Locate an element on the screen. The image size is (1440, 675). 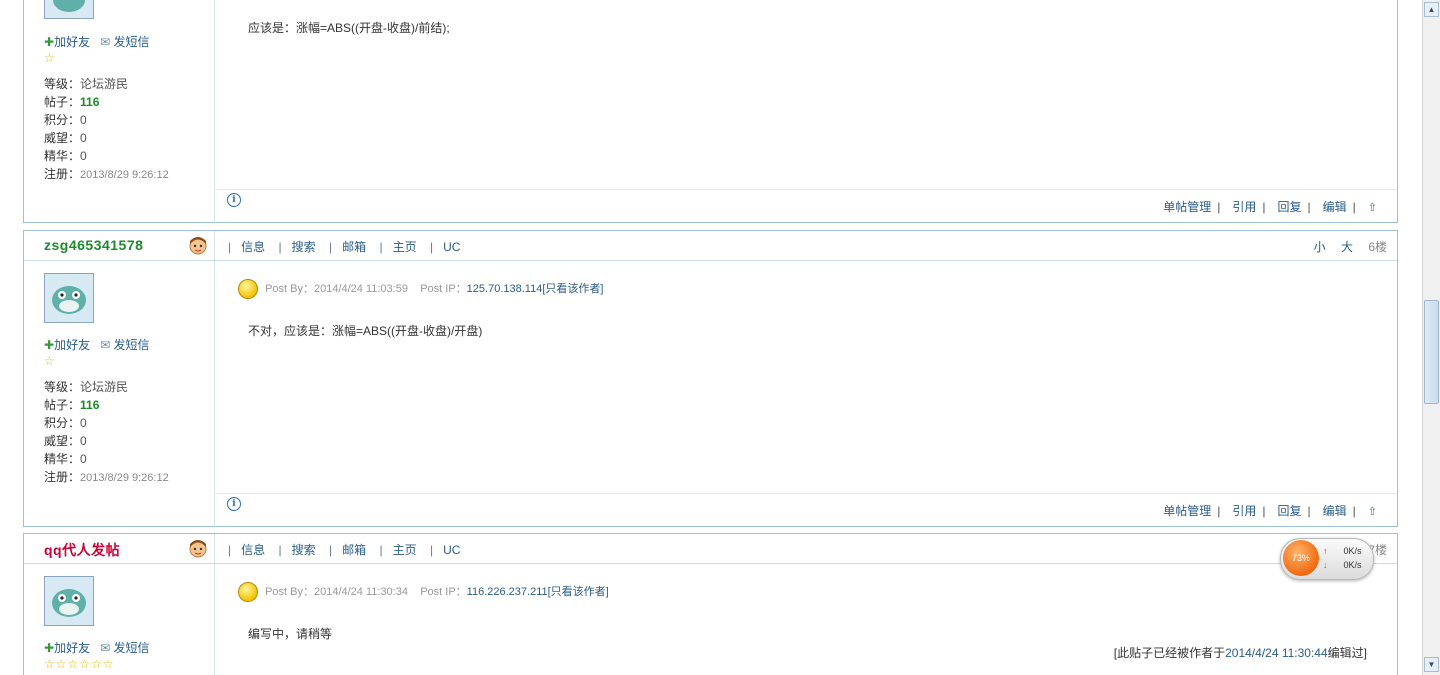
edited-note: [此贴子已经被作者于2014/4/24 11:30:44编辑过] is located at coordinates (1240, 653).